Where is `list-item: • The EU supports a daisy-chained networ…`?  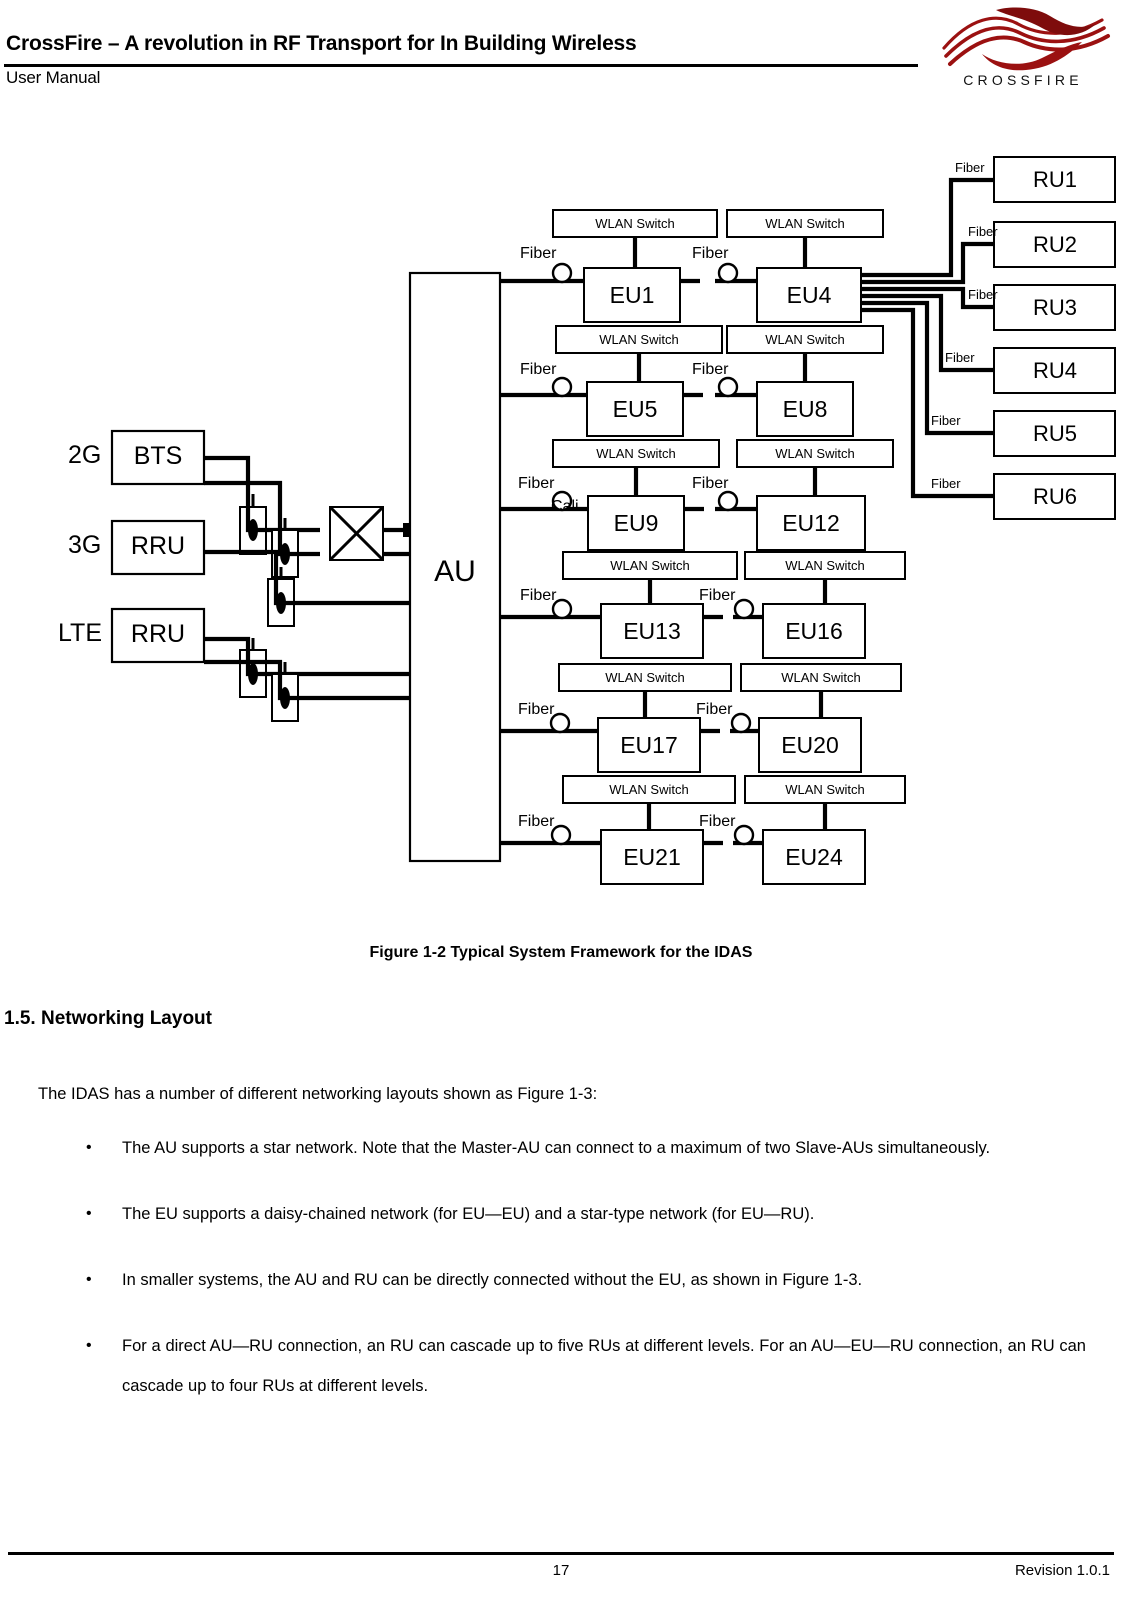 list-item: • The EU supports a daisy-chained networ… is located at coordinates (586, 1214).